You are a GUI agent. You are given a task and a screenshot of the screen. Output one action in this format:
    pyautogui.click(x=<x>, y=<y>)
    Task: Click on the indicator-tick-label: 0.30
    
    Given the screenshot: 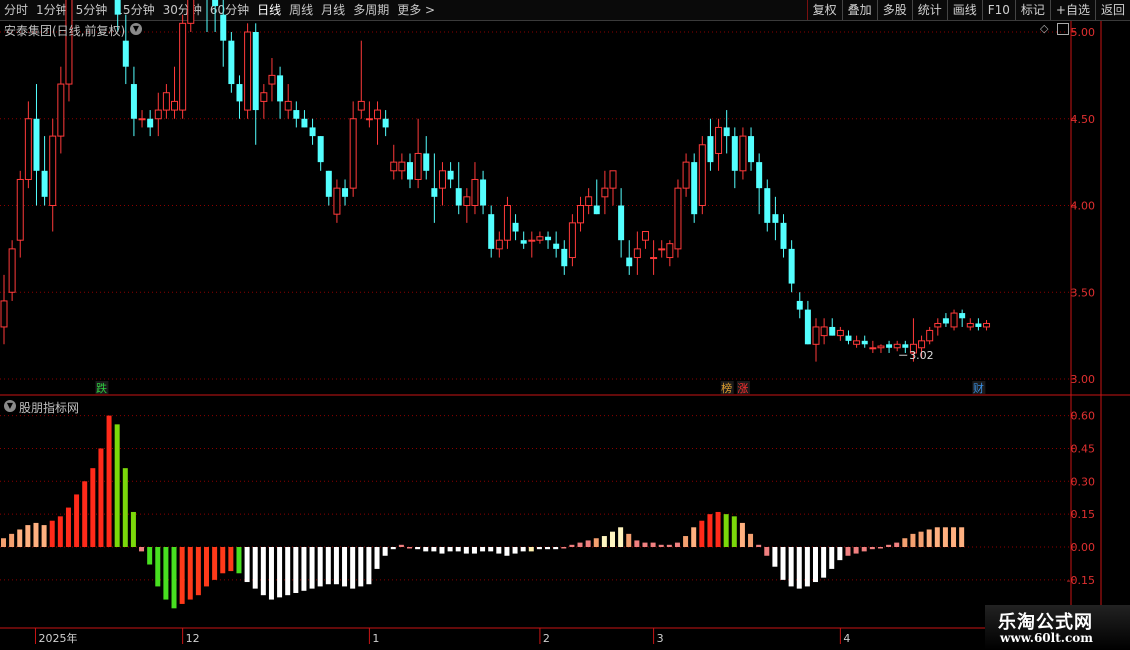 What is the action you would take?
    pyautogui.click(x=1083, y=481)
    